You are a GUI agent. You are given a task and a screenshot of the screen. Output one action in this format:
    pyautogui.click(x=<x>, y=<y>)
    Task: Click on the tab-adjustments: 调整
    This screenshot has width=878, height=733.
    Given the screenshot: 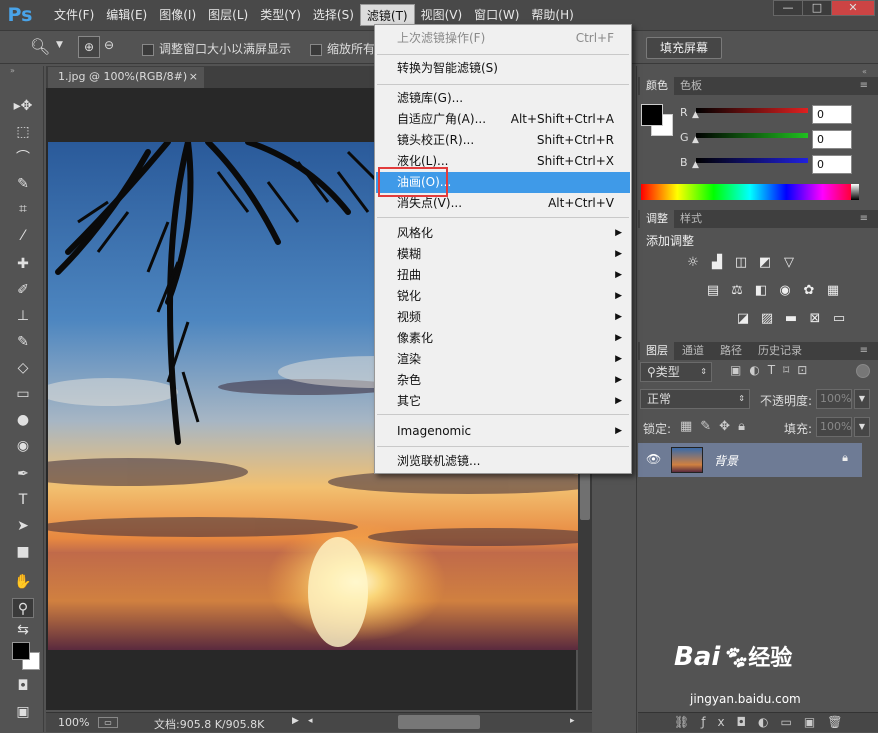 What is the action you would take?
    pyautogui.click(x=657, y=219)
    